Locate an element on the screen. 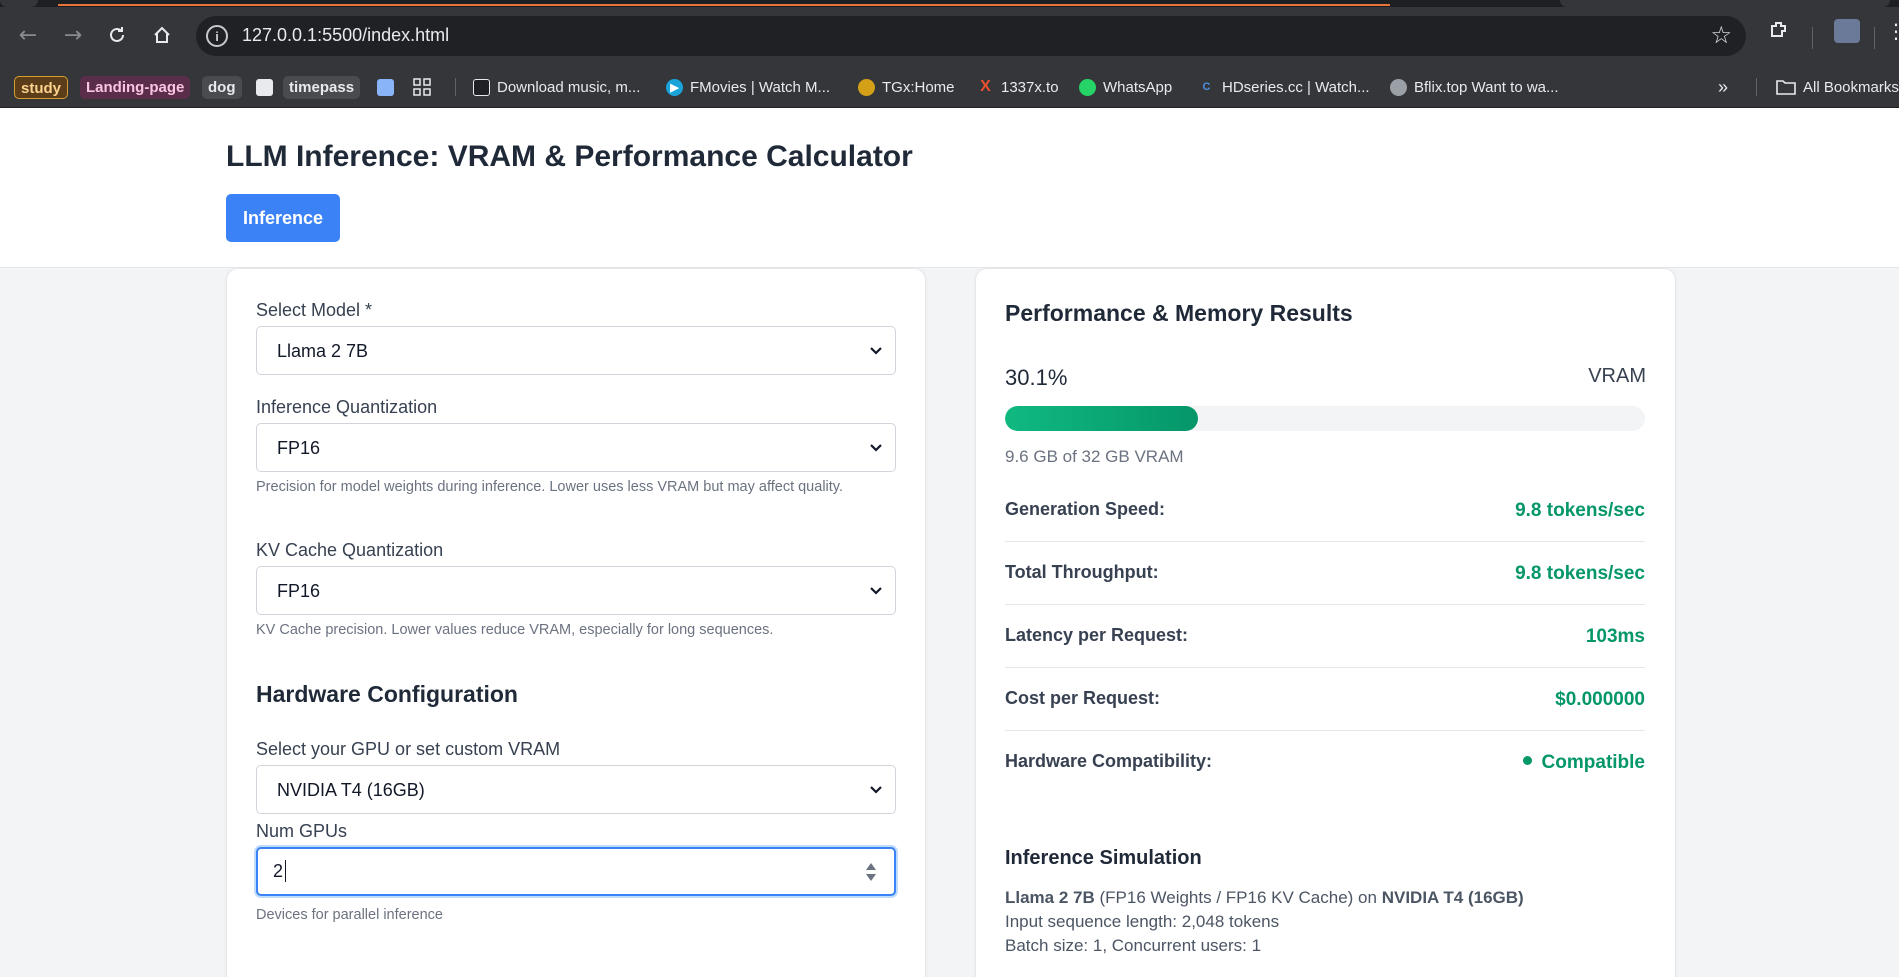  bookmark-label: 1337x.to is located at coordinates (1030, 87).